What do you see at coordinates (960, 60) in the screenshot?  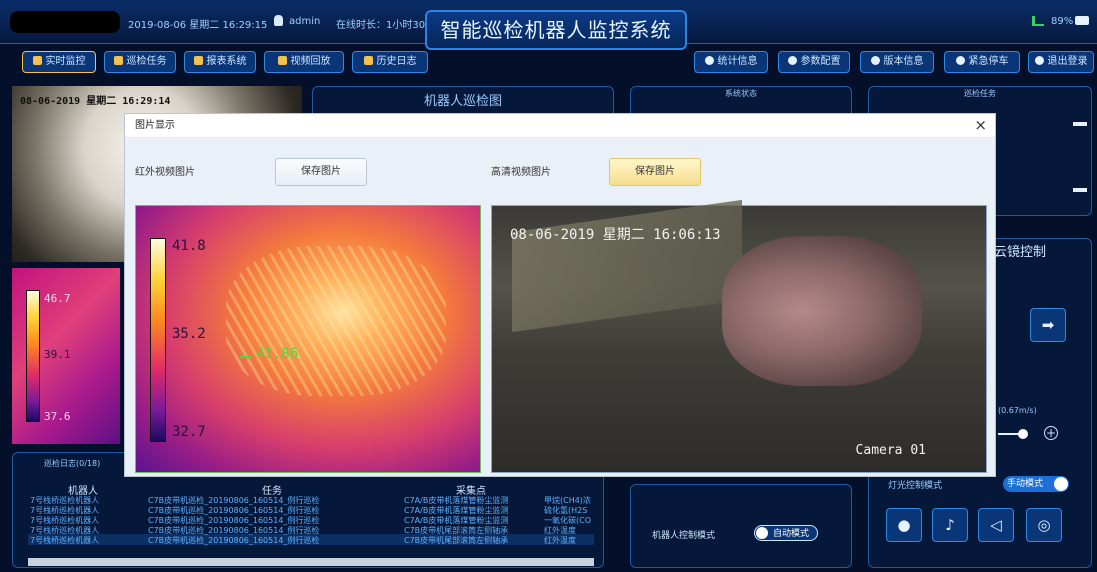 I see `stop-icon` at bounding box center [960, 60].